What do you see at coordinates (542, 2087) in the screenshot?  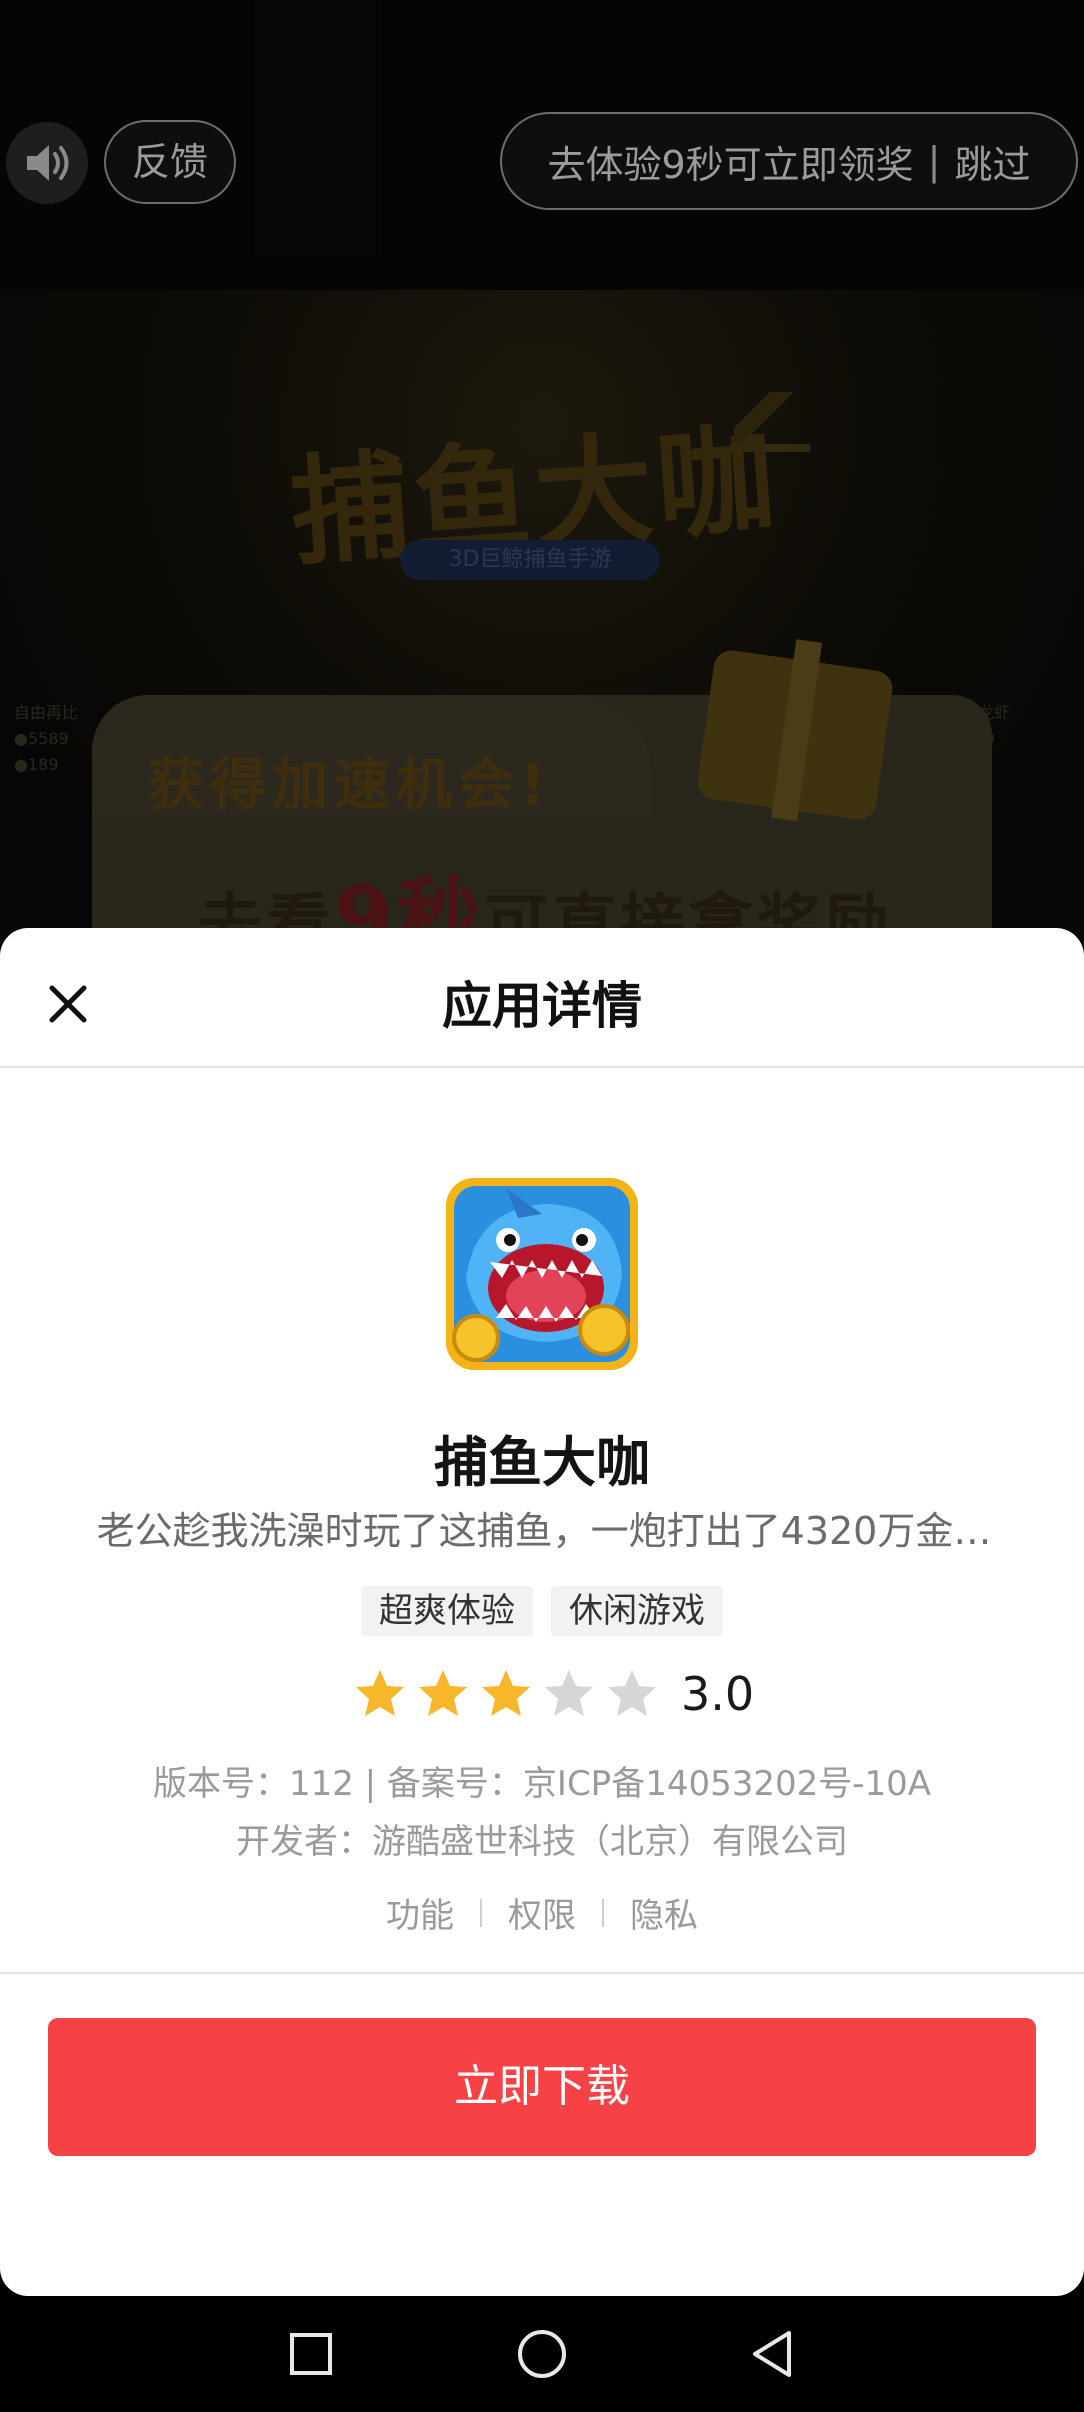 I see `download-button: 立即下载` at bounding box center [542, 2087].